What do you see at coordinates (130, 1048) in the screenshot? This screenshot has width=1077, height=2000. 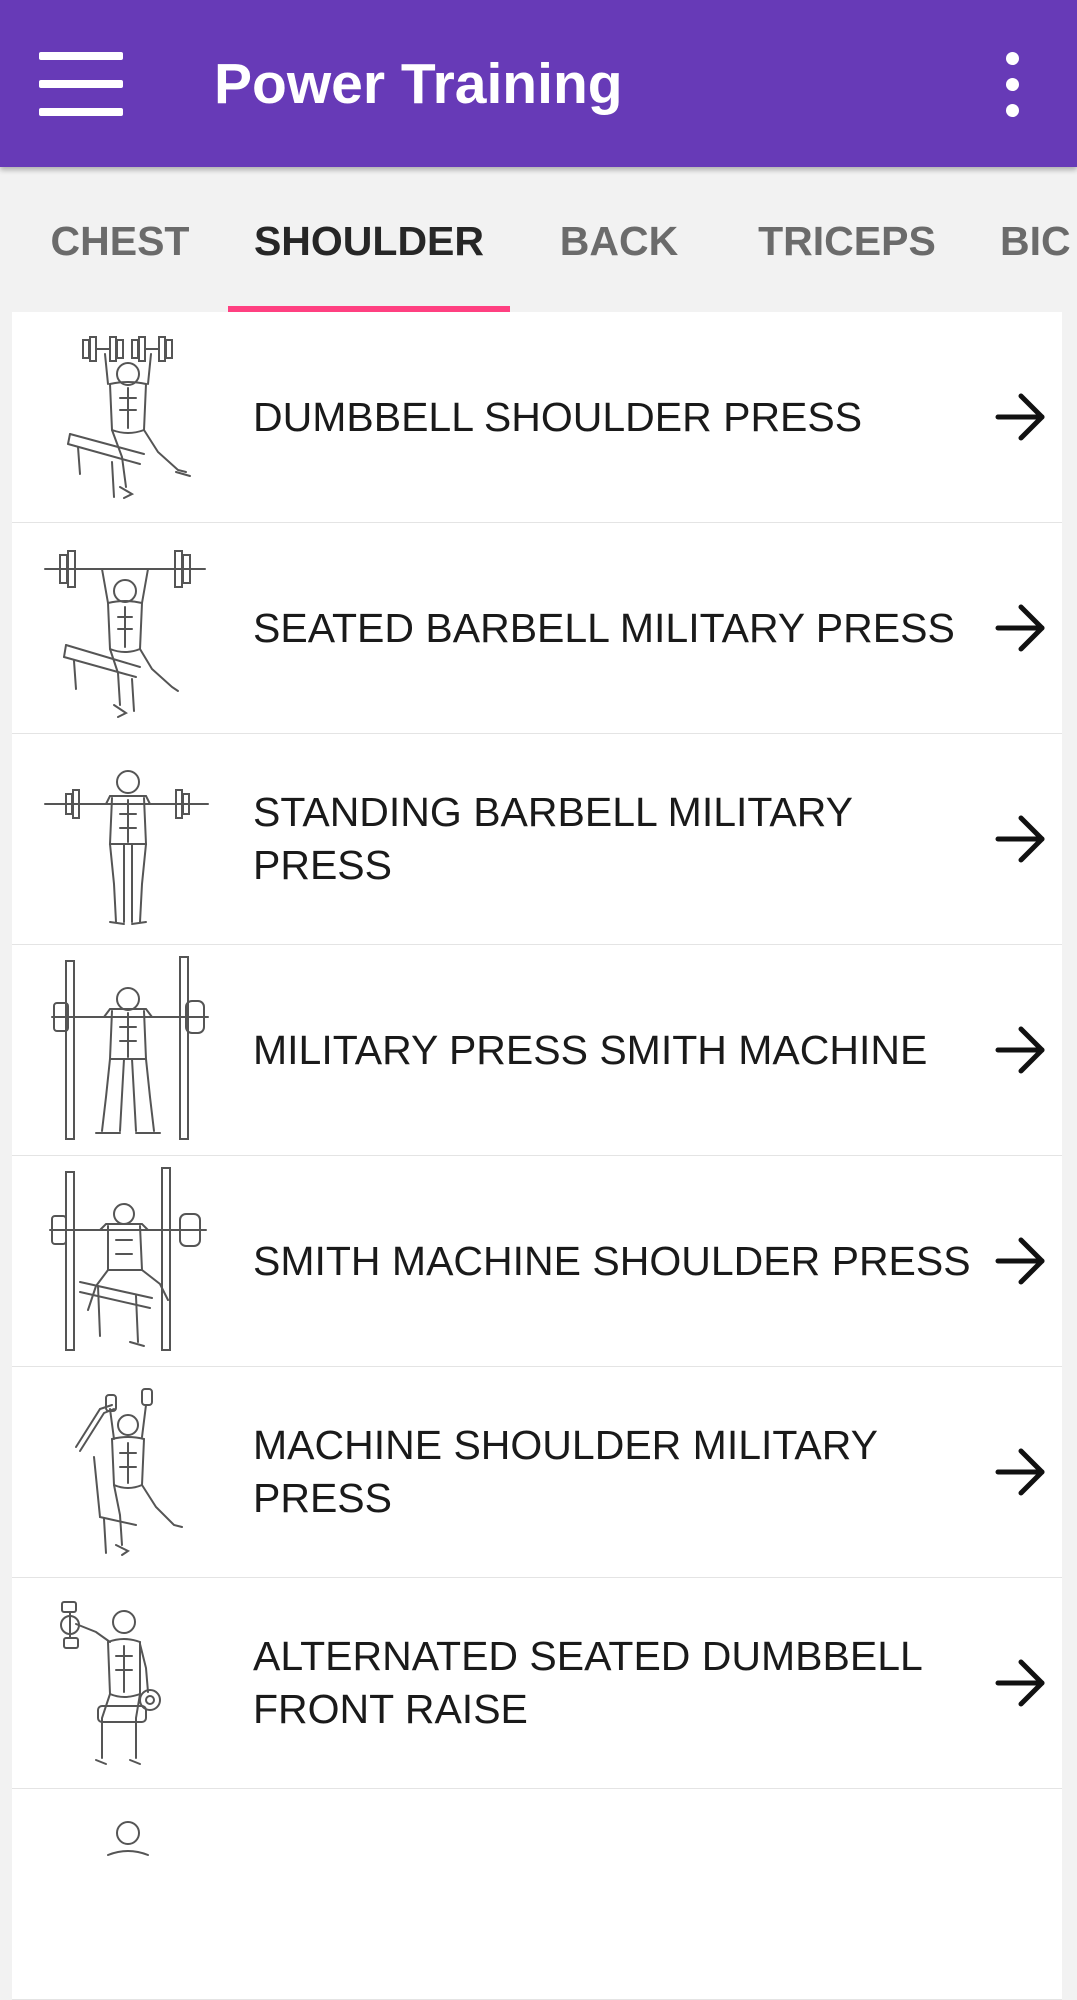 I see `smith-machine-standing-figure` at bounding box center [130, 1048].